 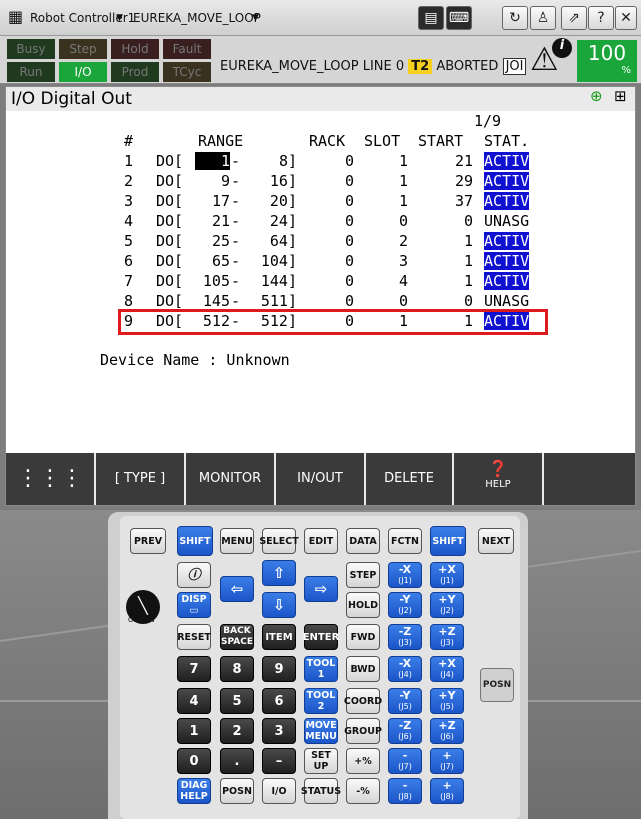 I want to click on softkey-monitor: MONITOR, so click(x=231, y=479).